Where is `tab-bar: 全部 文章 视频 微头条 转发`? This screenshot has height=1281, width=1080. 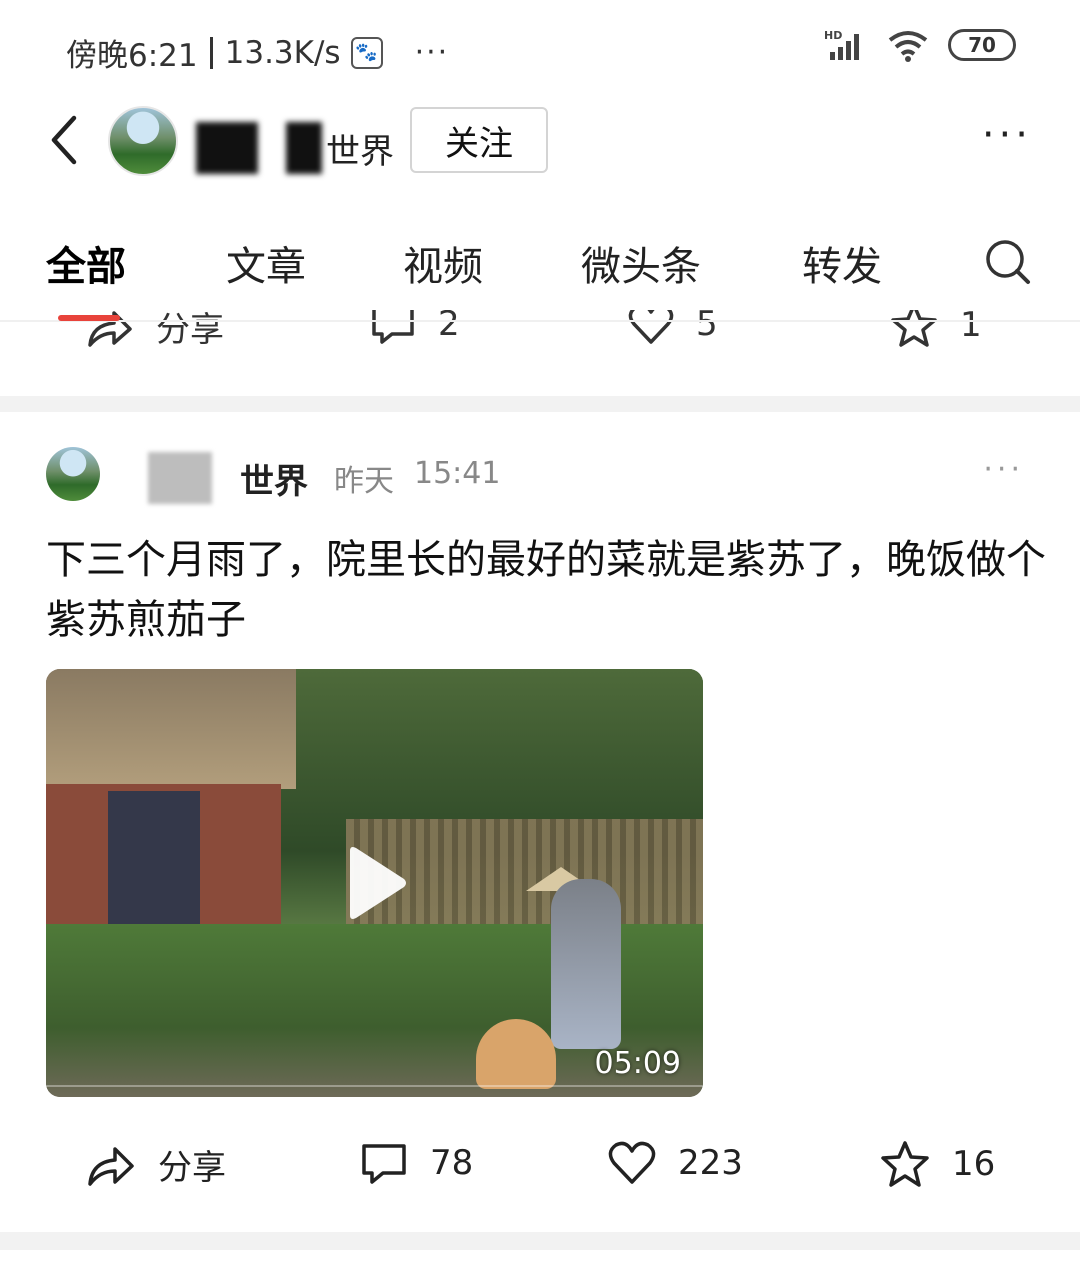
tab-bar: 全部 文章 视频 微头条 转发 is located at coordinates (541, 264).